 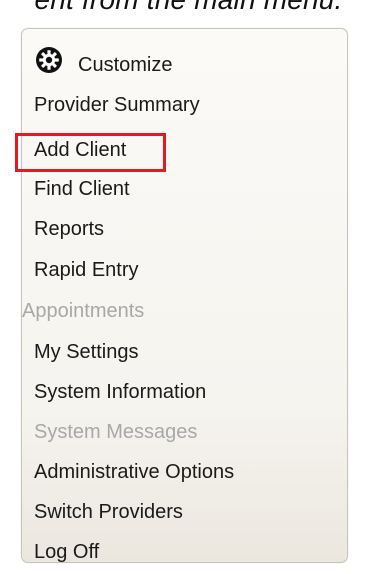 I want to click on menu-item-system-information: System Information, so click(x=120, y=392).